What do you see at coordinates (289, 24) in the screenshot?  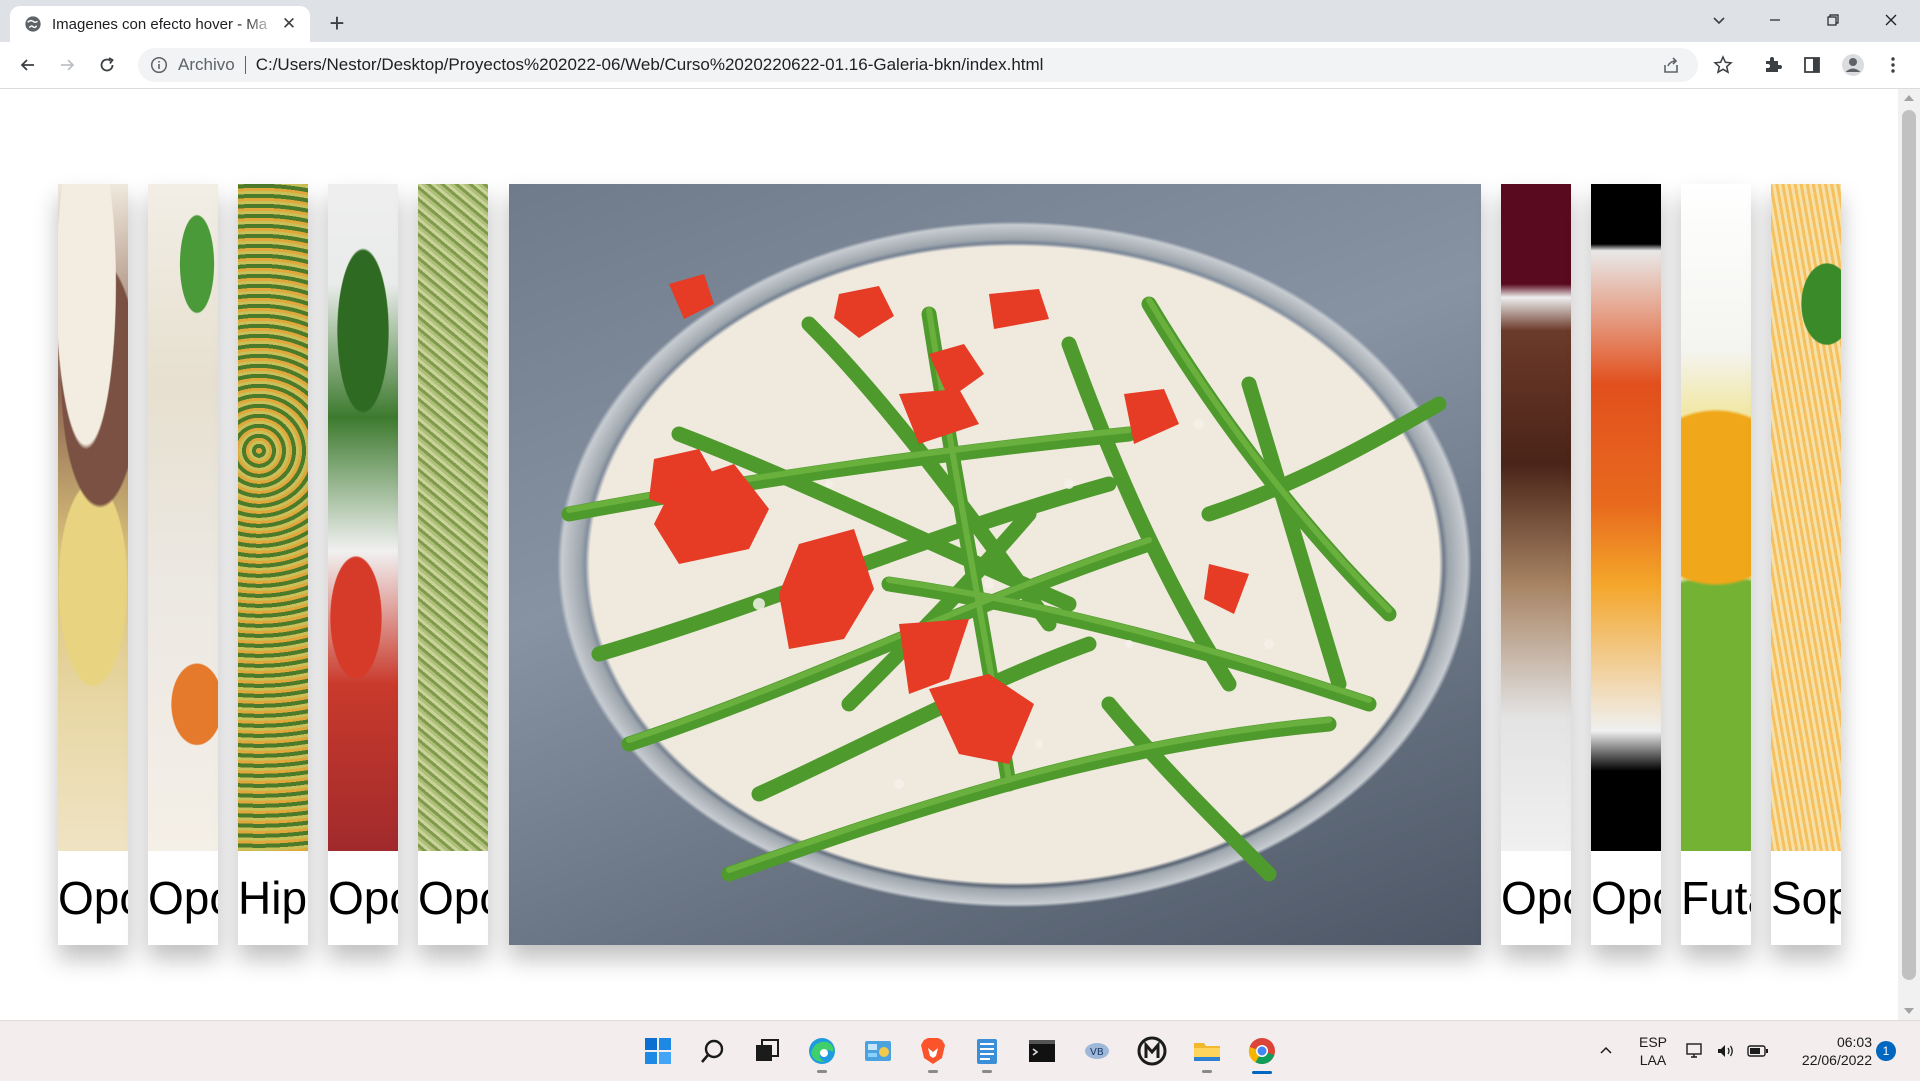 I see `close-tab-icon: ✕` at bounding box center [289, 24].